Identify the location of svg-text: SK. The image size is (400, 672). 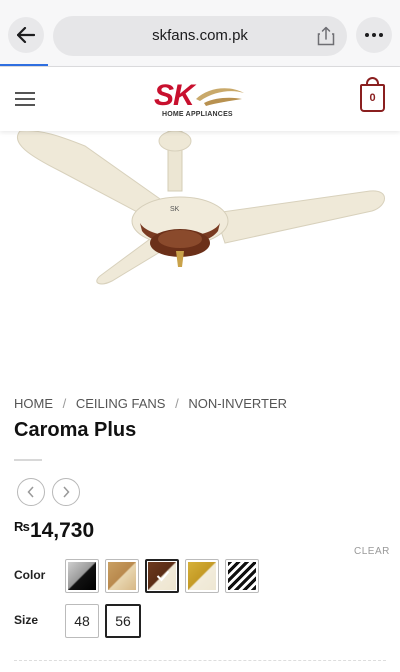
(175, 209).